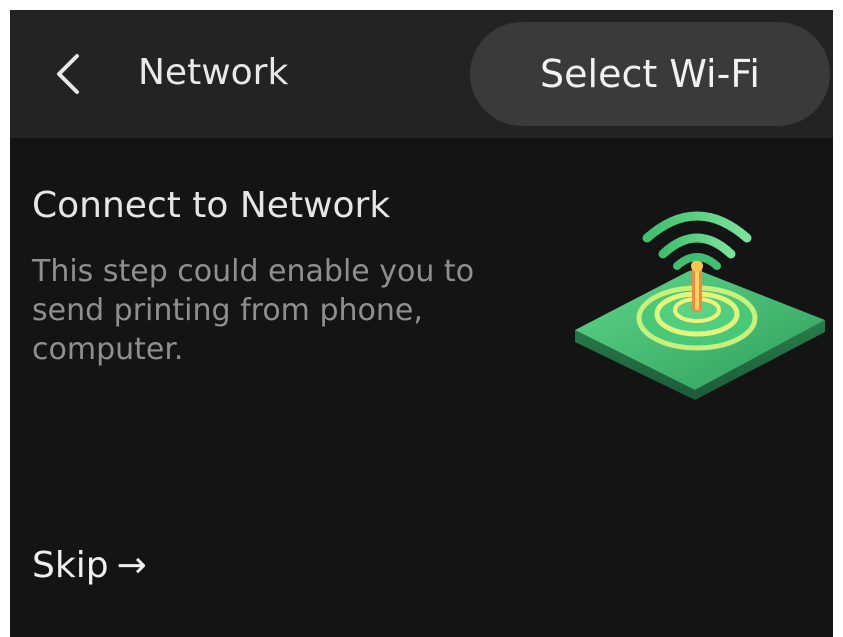 The height and width of the screenshot is (637, 843). I want to click on skip-button: Skip →, so click(89, 566).